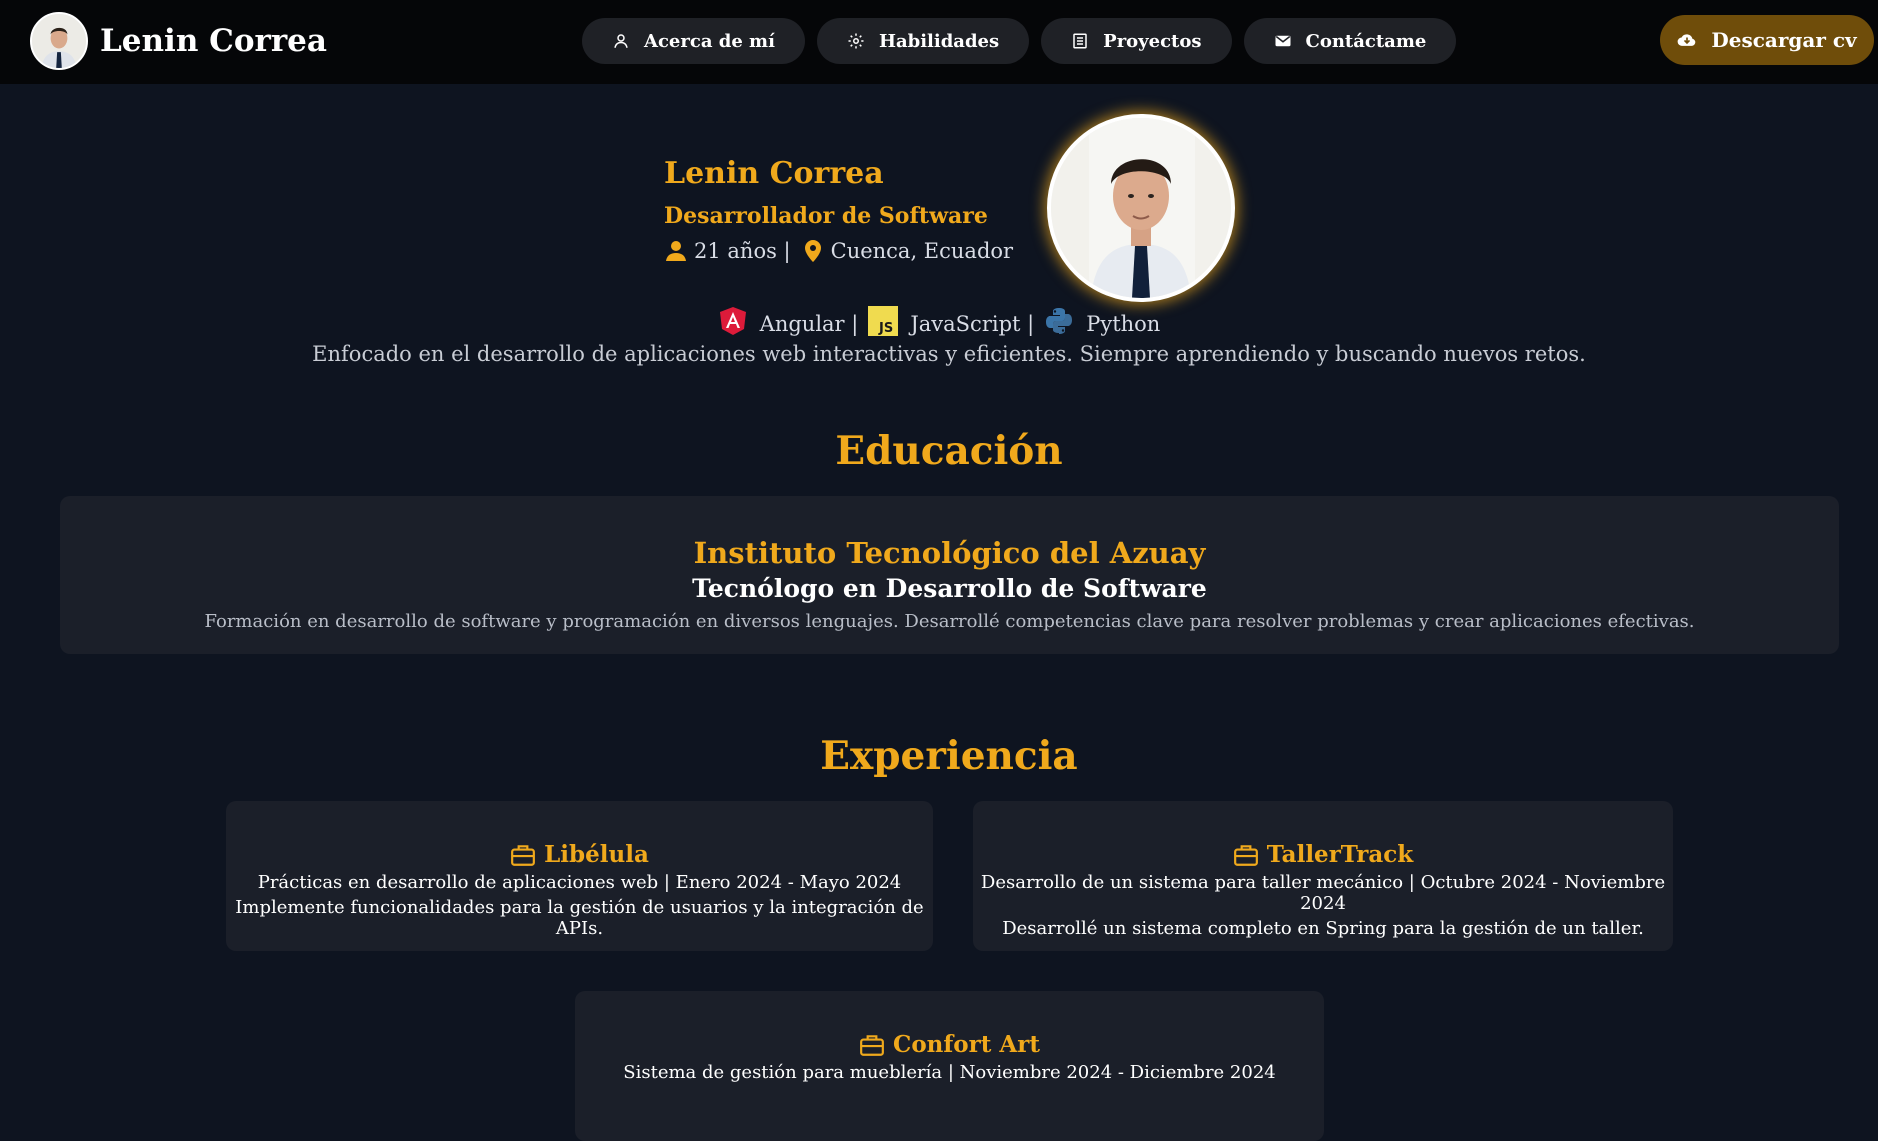 The height and width of the screenshot is (1141, 1878). I want to click on hero-name: Lenin Correa, so click(774, 173).